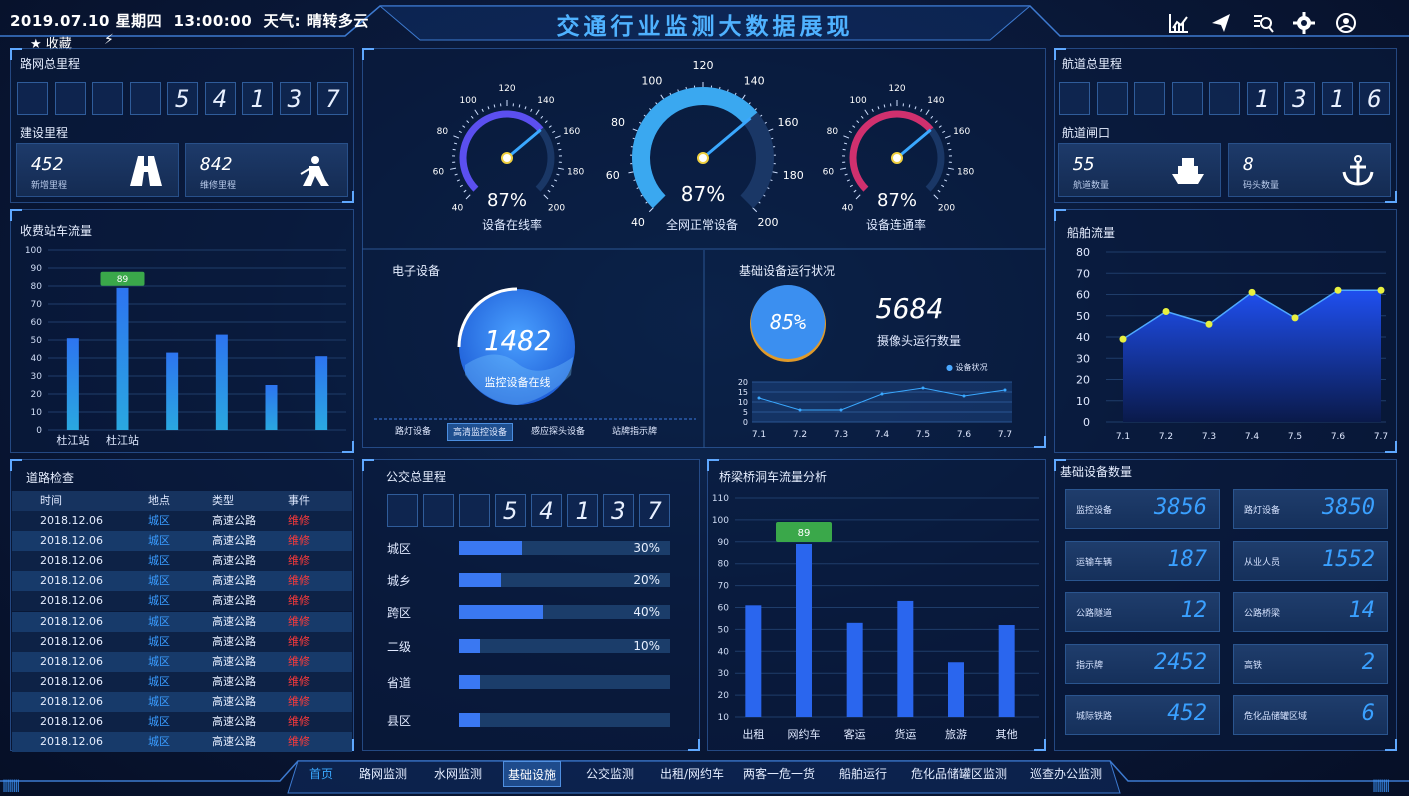  Describe the element at coordinates (863, 774) in the screenshot. I see `nav-item-7: 船舶运行` at that location.